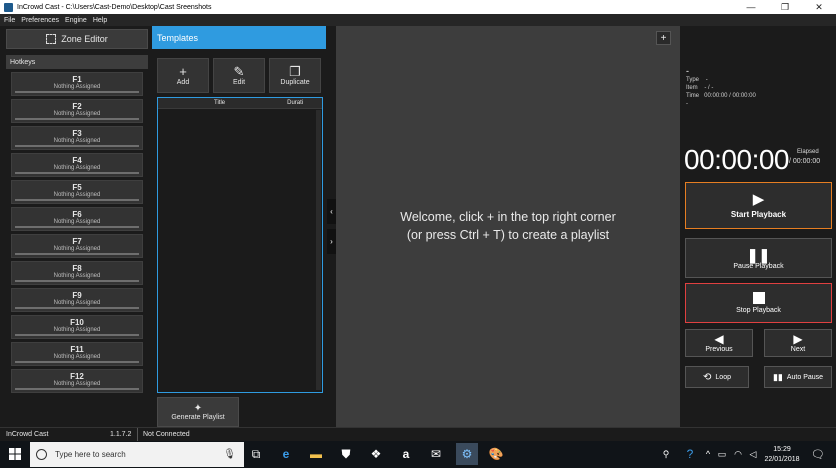 This screenshot has width=836, height=468. What do you see at coordinates (9, 20) in the screenshot?
I see `menu-file: File` at bounding box center [9, 20].